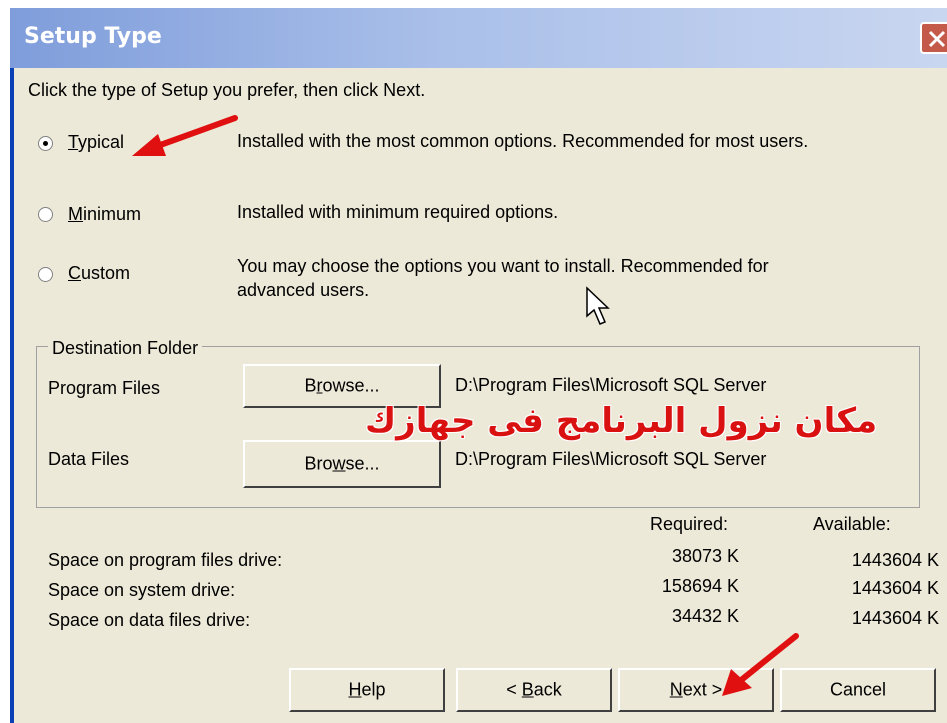 Image resolution: width=947 pixels, height=723 pixels. What do you see at coordinates (760, 664) in the screenshot?
I see `red-arrow-next` at bounding box center [760, 664].